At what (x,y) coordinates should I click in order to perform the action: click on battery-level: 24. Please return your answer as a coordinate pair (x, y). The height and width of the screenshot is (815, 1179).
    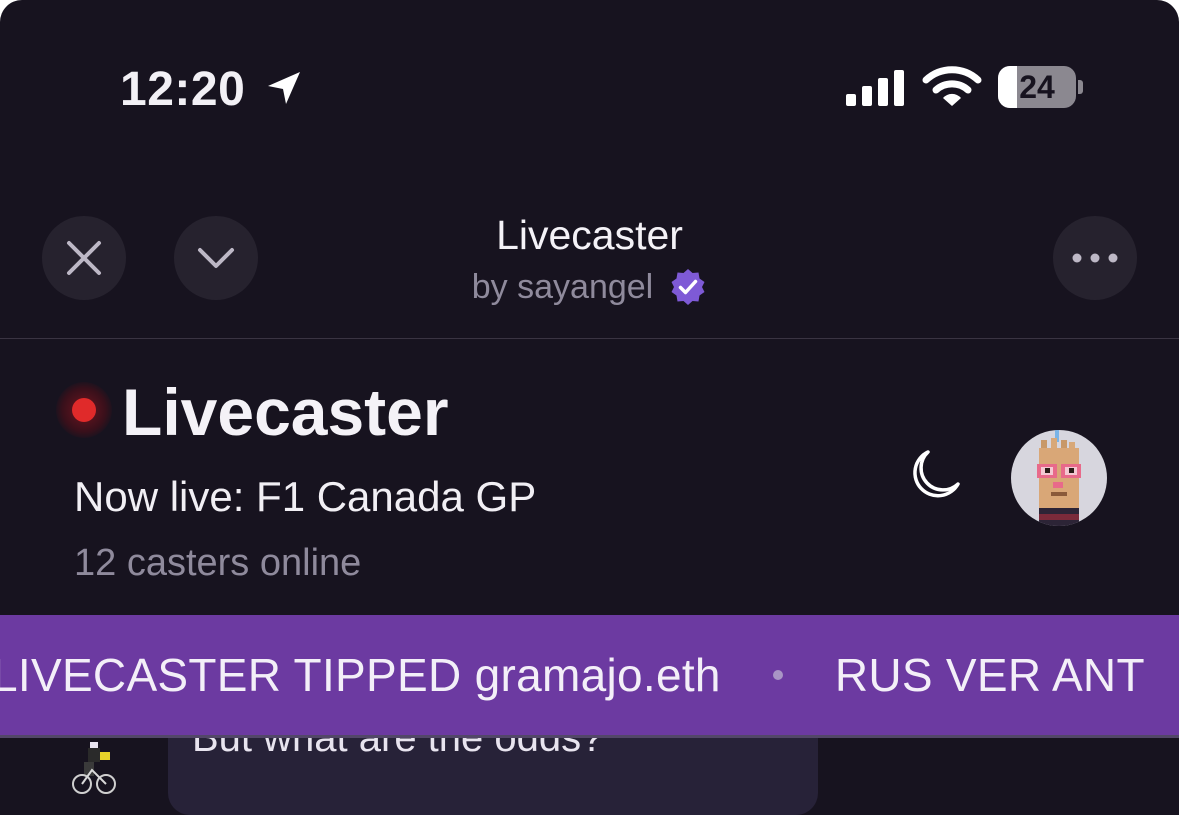
    Looking at the image, I should click on (1037, 87).